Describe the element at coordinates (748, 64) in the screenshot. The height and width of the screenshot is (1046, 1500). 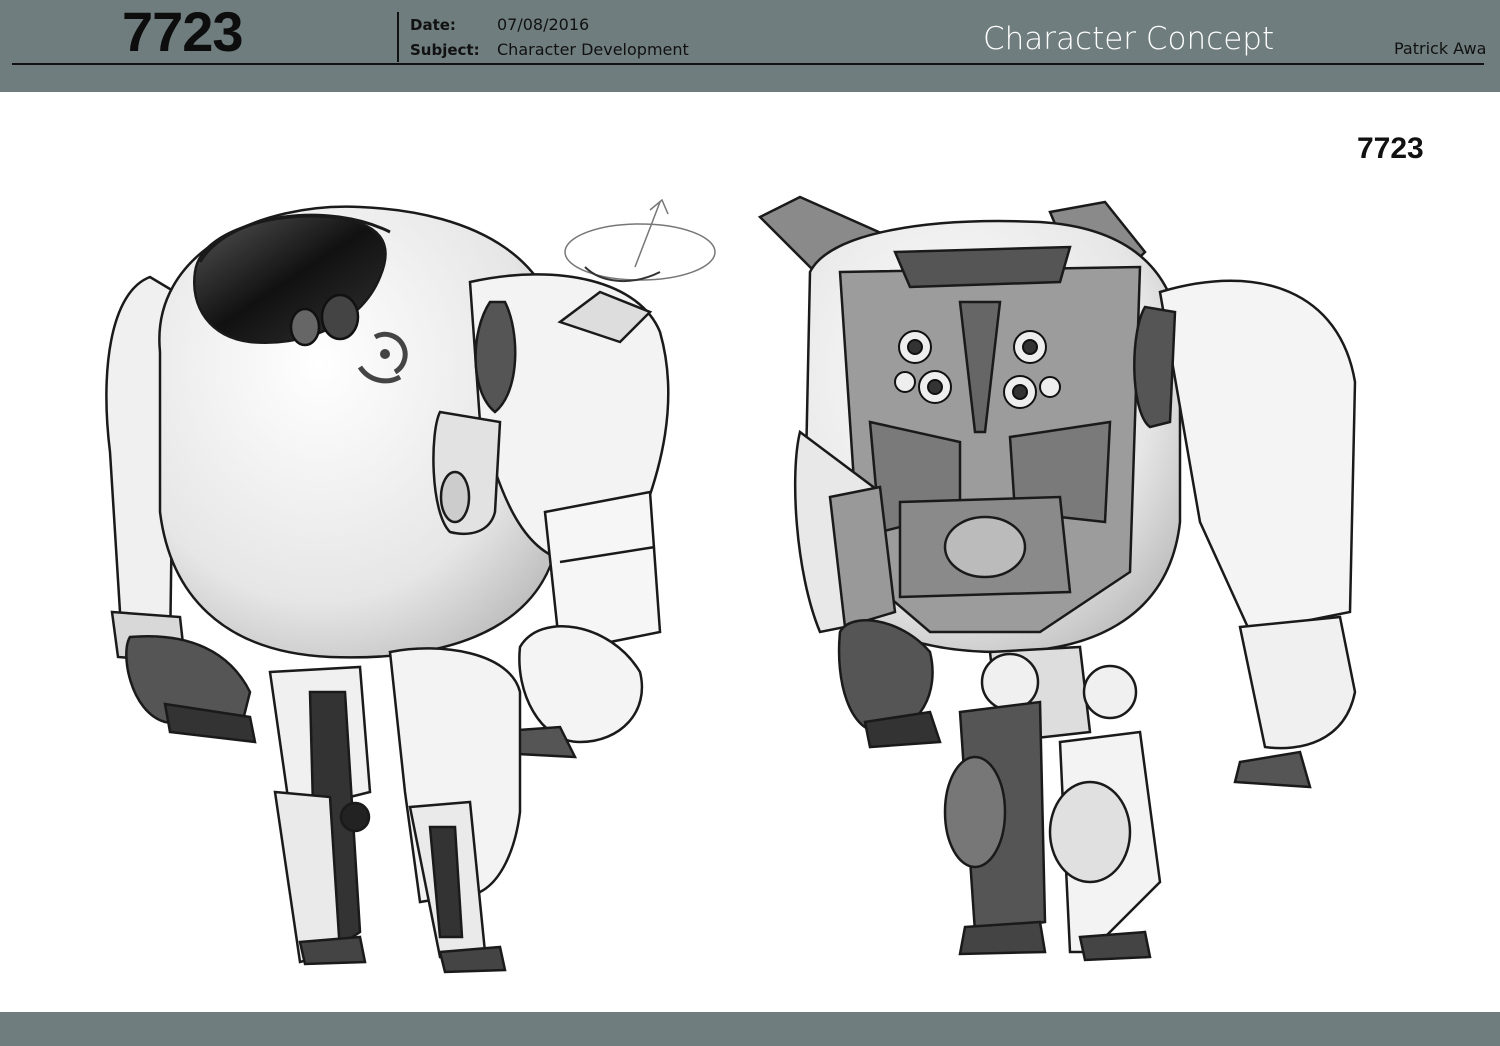
I see `header-rule` at that location.